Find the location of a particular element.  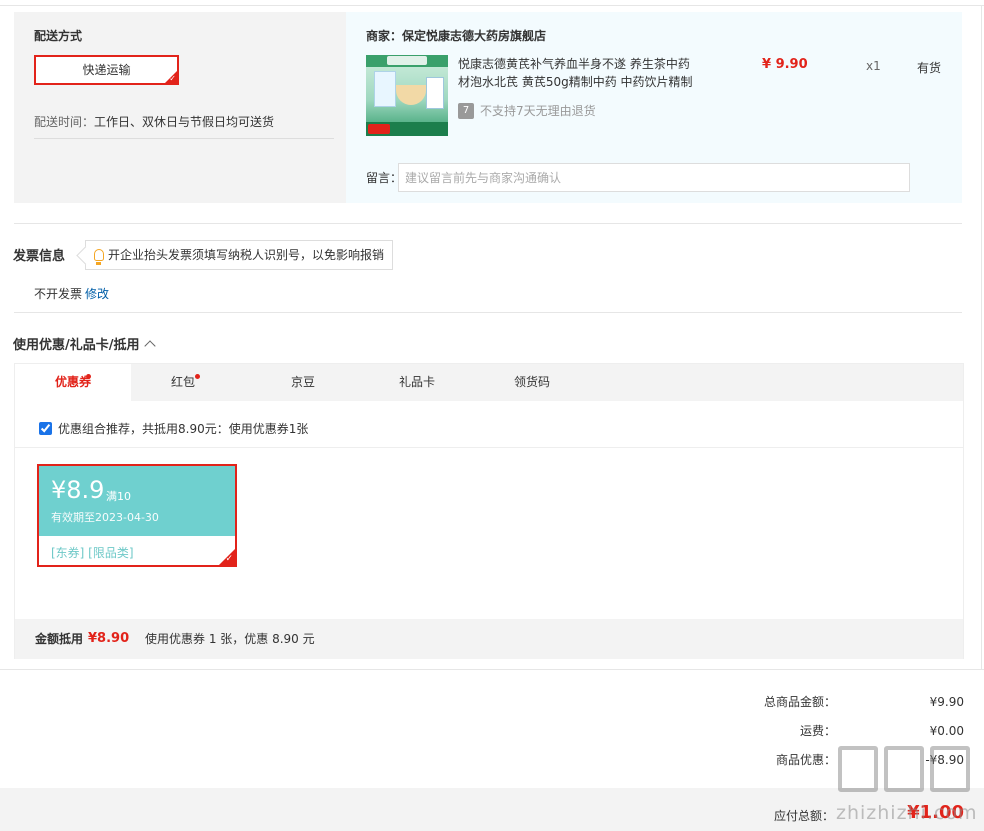

stock-status: 有货 is located at coordinates (929, 68).